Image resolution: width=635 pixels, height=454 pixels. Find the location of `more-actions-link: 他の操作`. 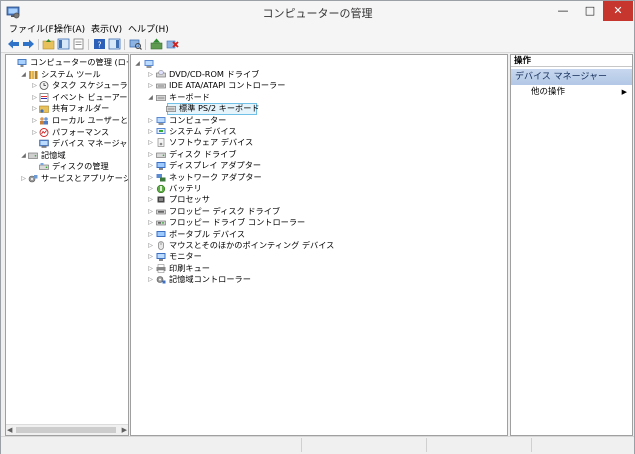

more-actions-link: 他の操作 is located at coordinates (548, 92).